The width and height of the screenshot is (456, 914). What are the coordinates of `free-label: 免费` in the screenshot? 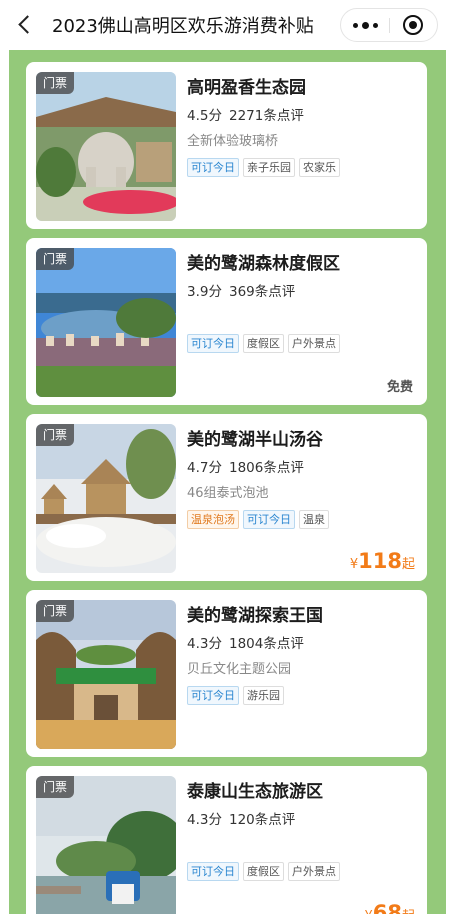 It's located at (399, 387).